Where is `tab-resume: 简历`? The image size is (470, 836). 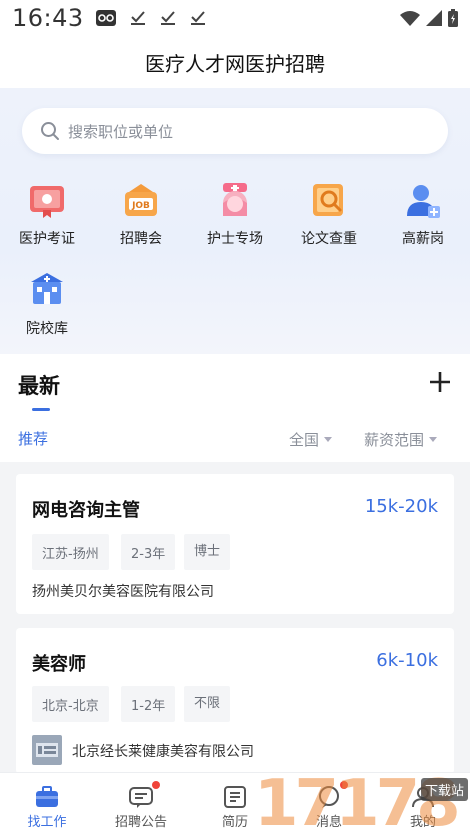 tab-resume: 简历 is located at coordinates (235, 804).